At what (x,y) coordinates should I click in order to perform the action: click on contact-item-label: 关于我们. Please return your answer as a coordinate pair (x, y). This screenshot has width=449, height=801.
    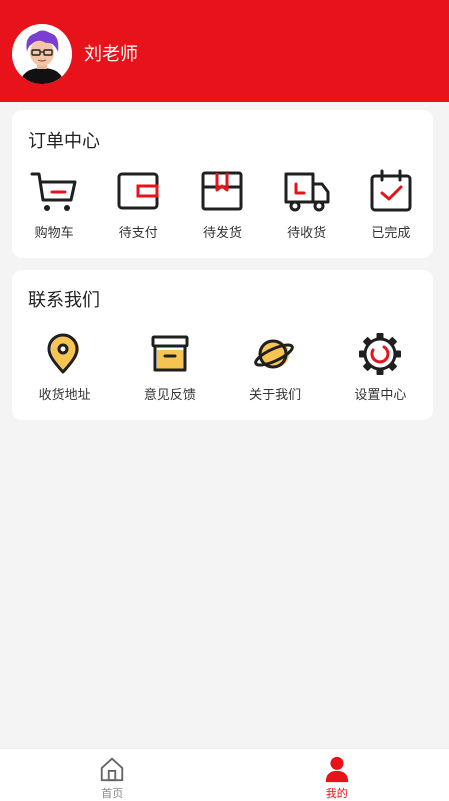
    Looking at the image, I should click on (275, 393).